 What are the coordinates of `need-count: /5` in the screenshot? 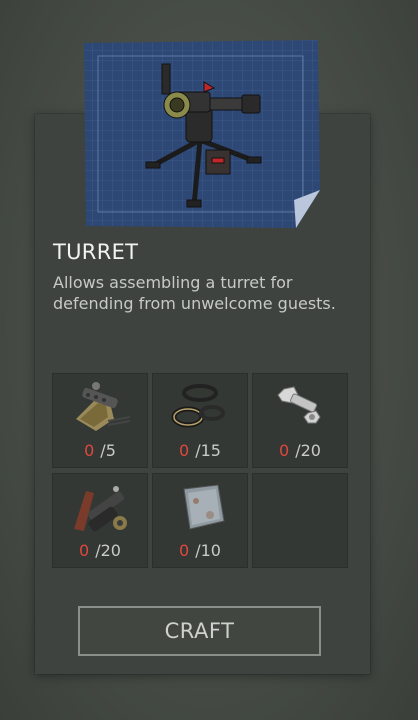 It's located at (108, 450).